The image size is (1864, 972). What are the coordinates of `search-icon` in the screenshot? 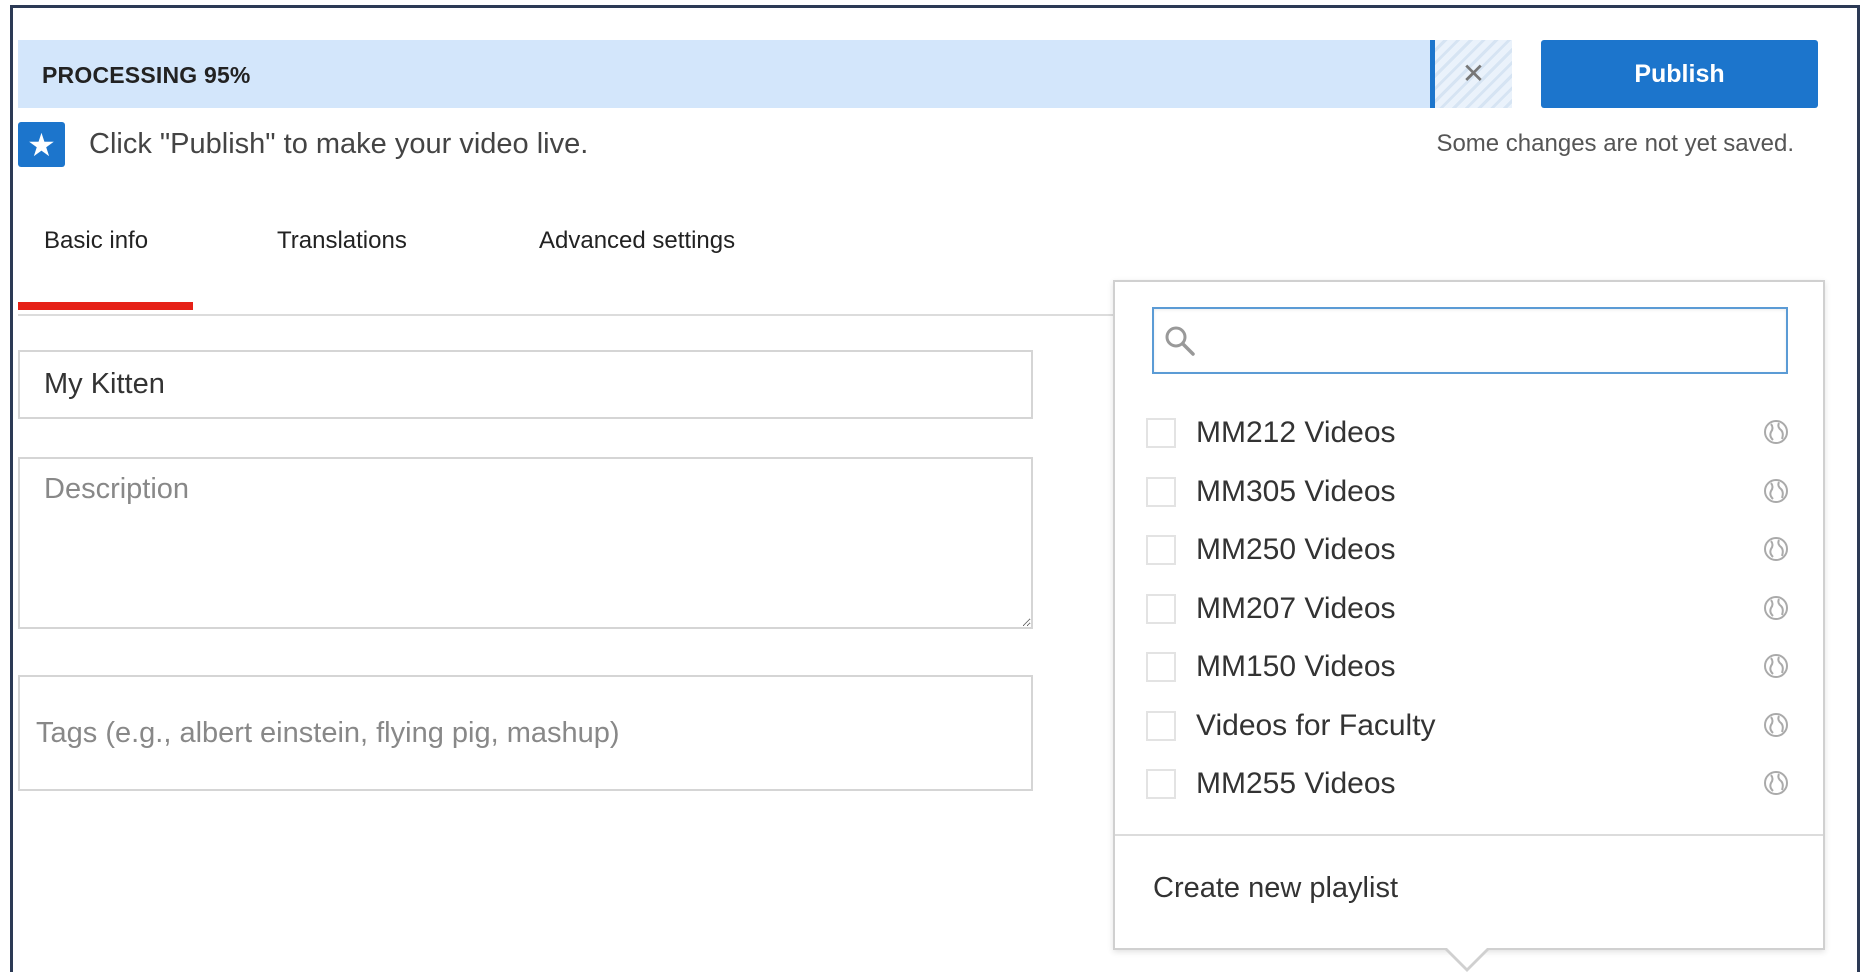 It's located at (1180, 341).